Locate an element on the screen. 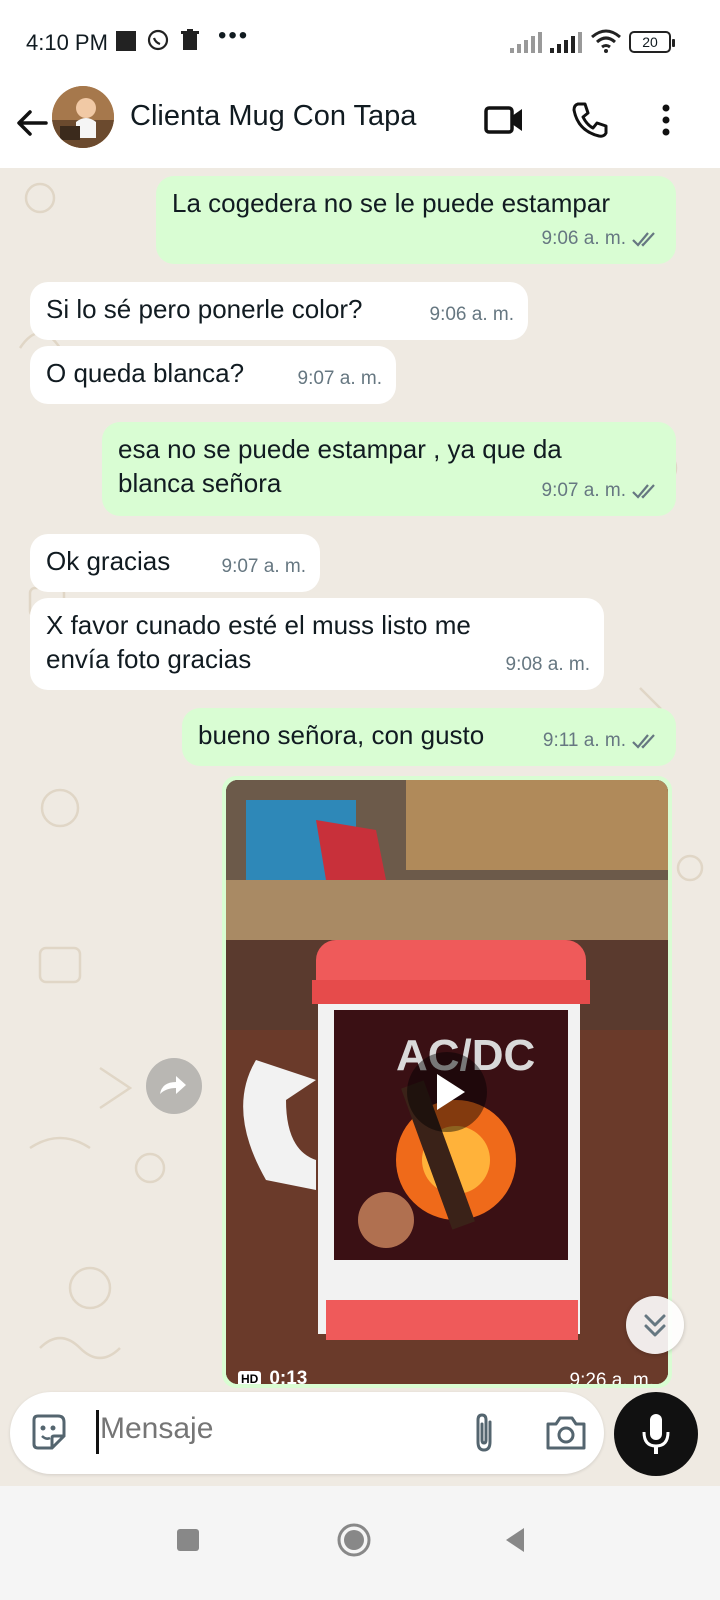 The height and width of the screenshot is (1600, 720). scroll-to-bottom-button is located at coordinates (655, 1325).